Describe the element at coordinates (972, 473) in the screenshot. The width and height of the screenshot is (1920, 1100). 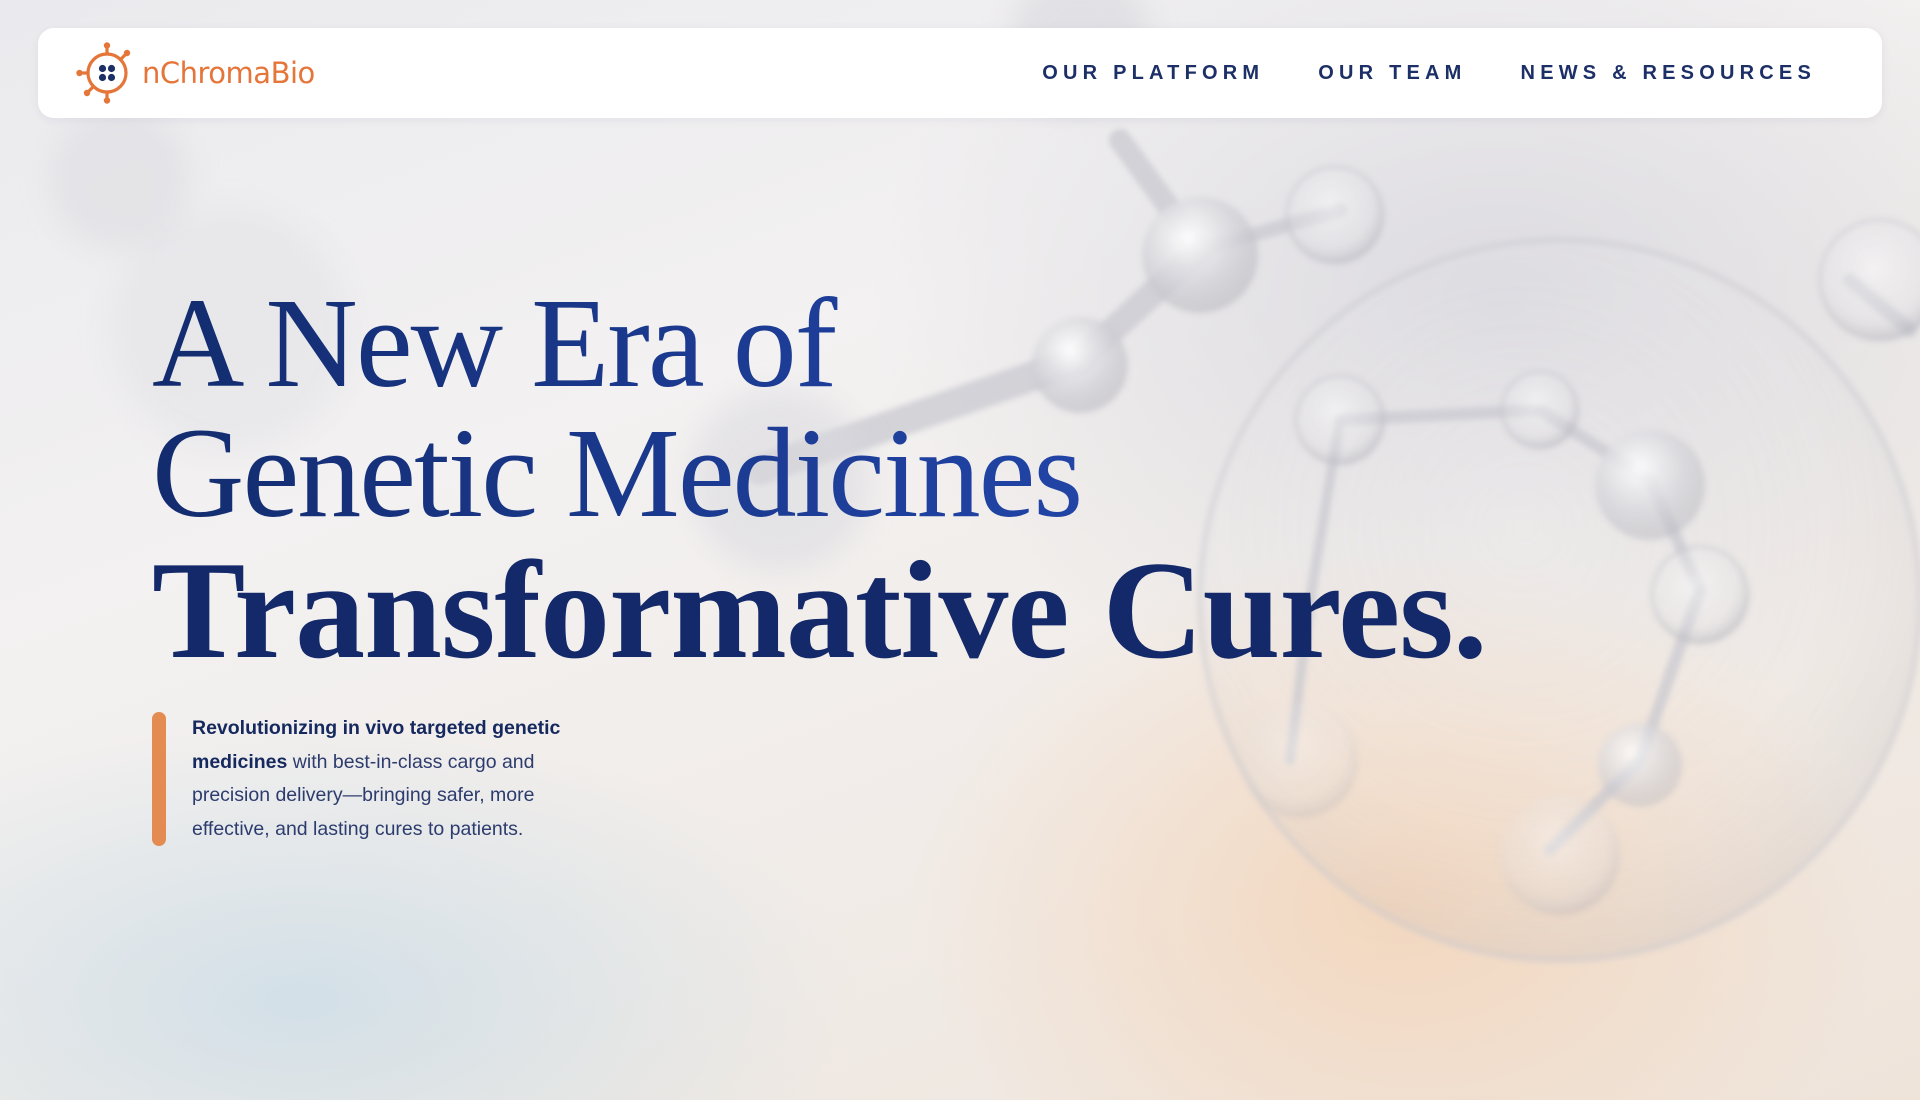
I see `hero-headline-line-2: Genetic Medicines` at that location.